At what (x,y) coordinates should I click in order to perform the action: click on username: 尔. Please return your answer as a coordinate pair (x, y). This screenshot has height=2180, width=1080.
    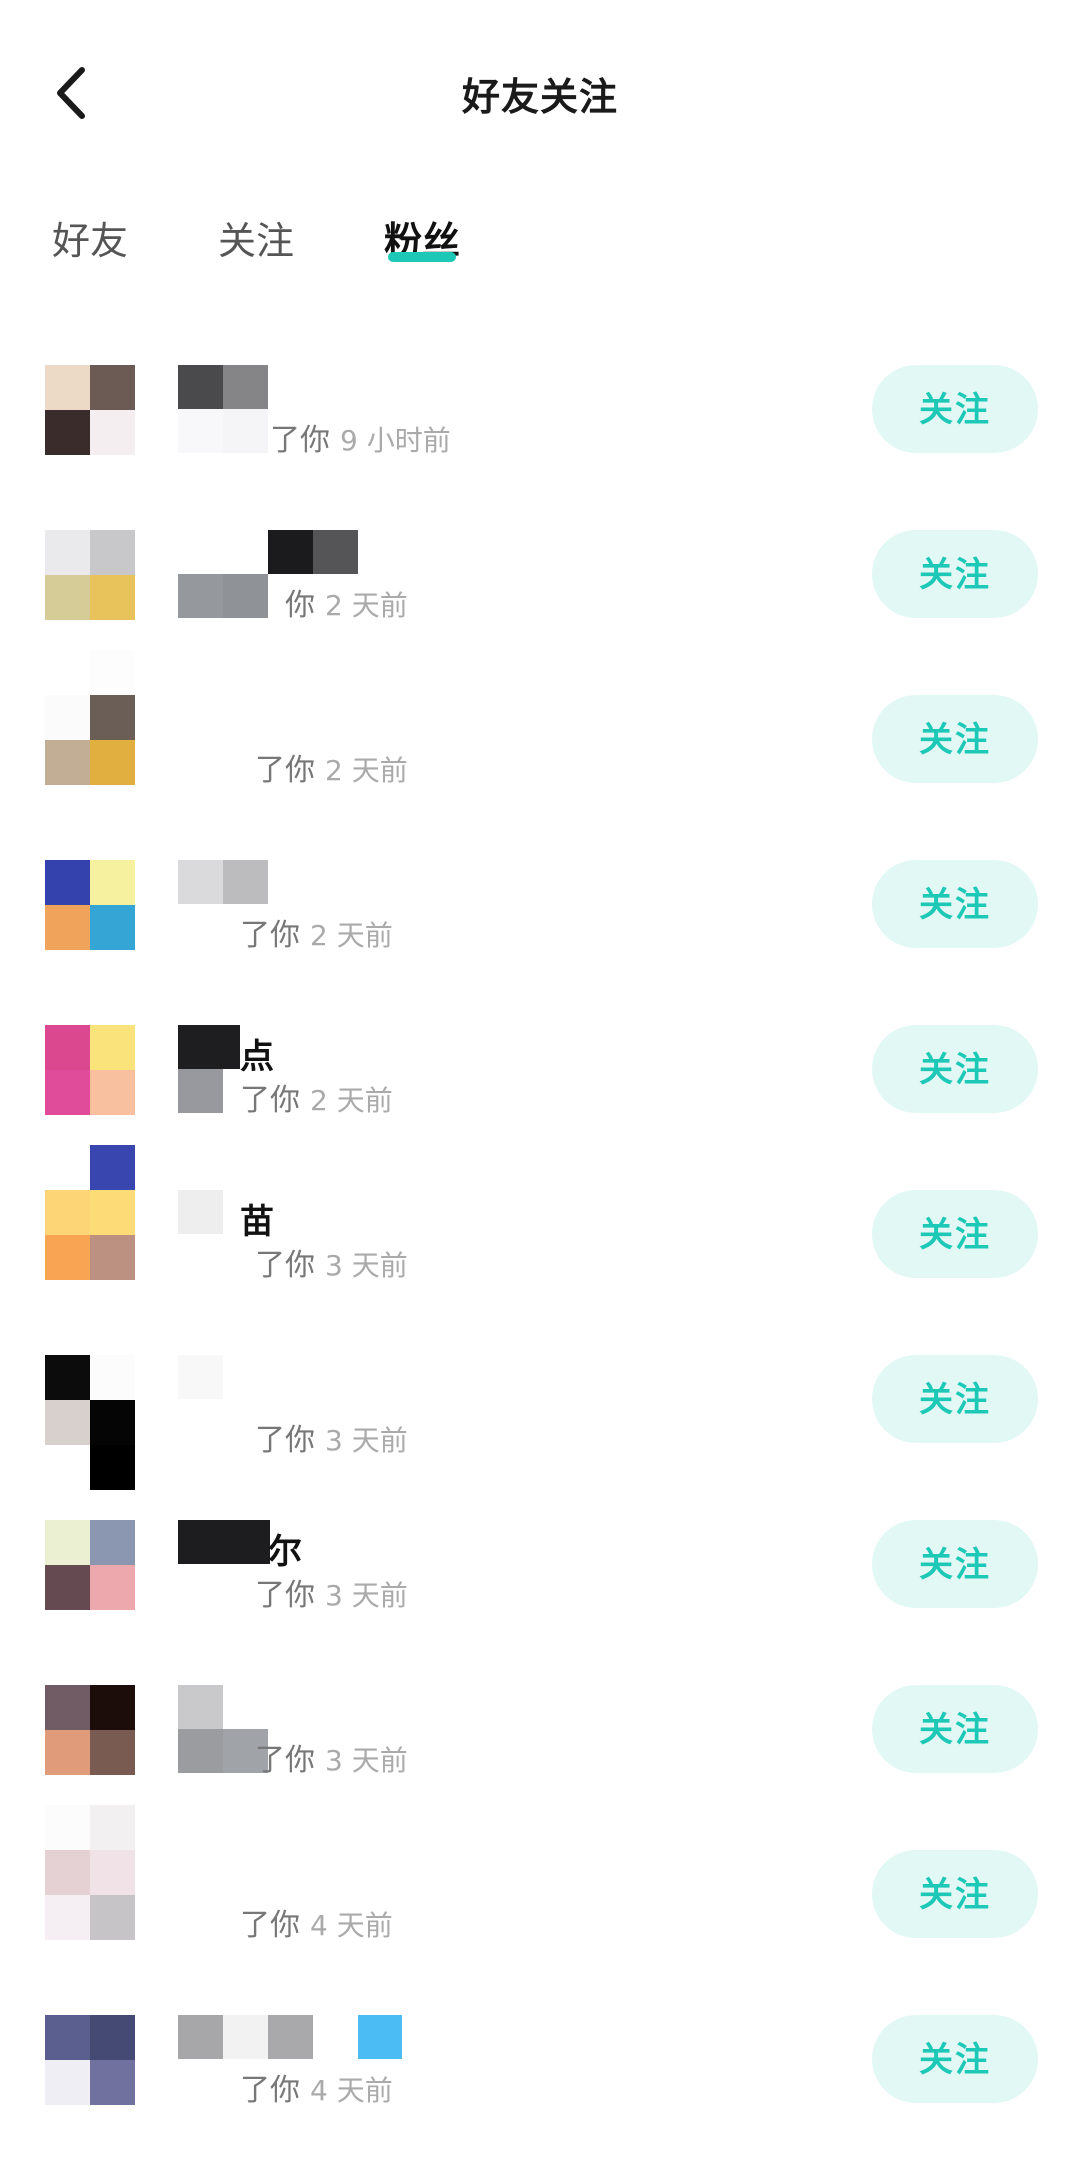
    Looking at the image, I should click on (285, 1552).